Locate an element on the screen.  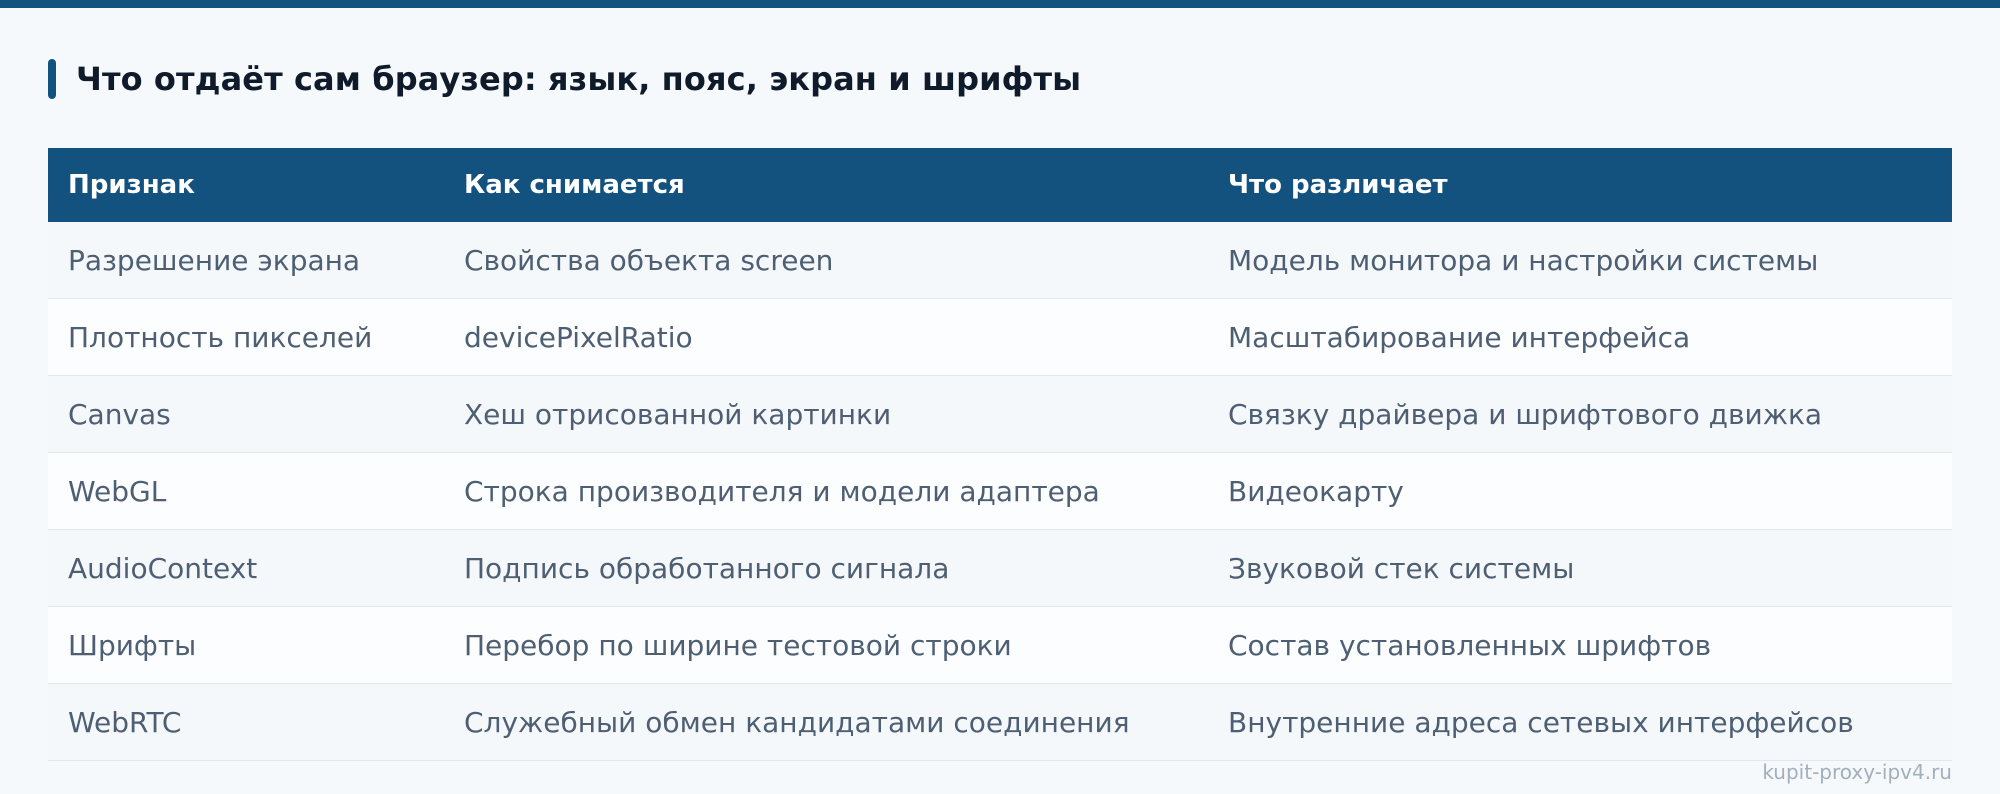
top-accent-bar is located at coordinates (1000, 4).